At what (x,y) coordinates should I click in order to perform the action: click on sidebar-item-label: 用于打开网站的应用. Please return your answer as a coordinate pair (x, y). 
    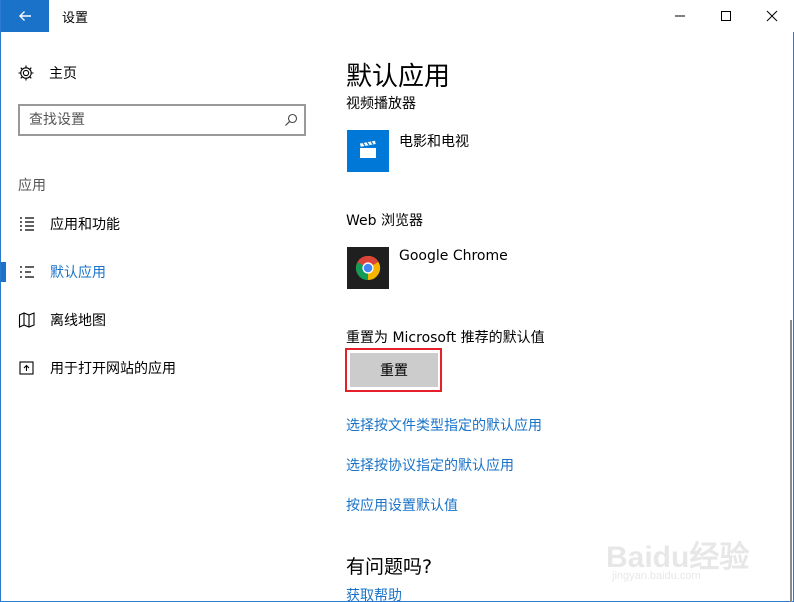
    Looking at the image, I should click on (113, 369).